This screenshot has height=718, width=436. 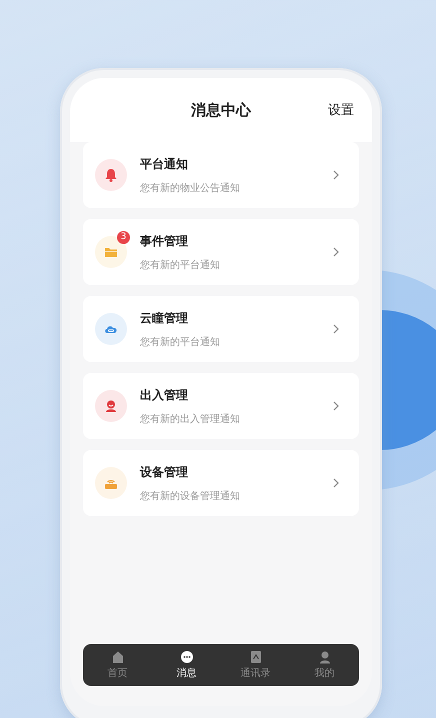 What do you see at coordinates (221, 110) in the screenshot?
I see `page-title: 消息中心` at bounding box center [221, 110].